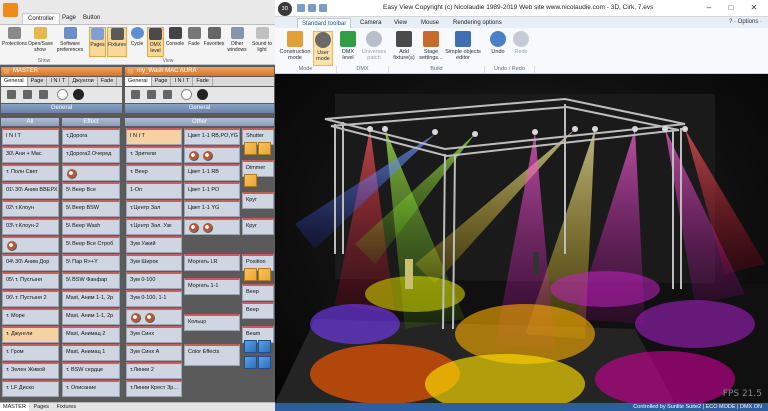 The image size is (768, 411). Describe the element at coordinates (30, 370) in the screenshot. I see `scene-button: т. Зелен Живой` at that location.